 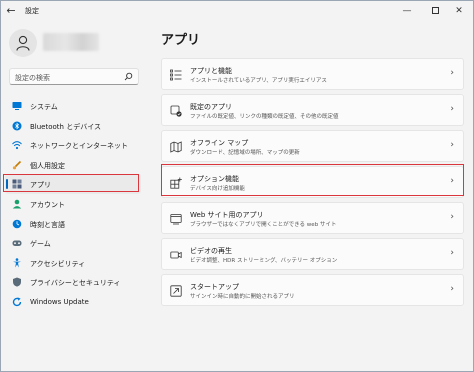 I want to click on map-icon, so click(x=176, y=147).